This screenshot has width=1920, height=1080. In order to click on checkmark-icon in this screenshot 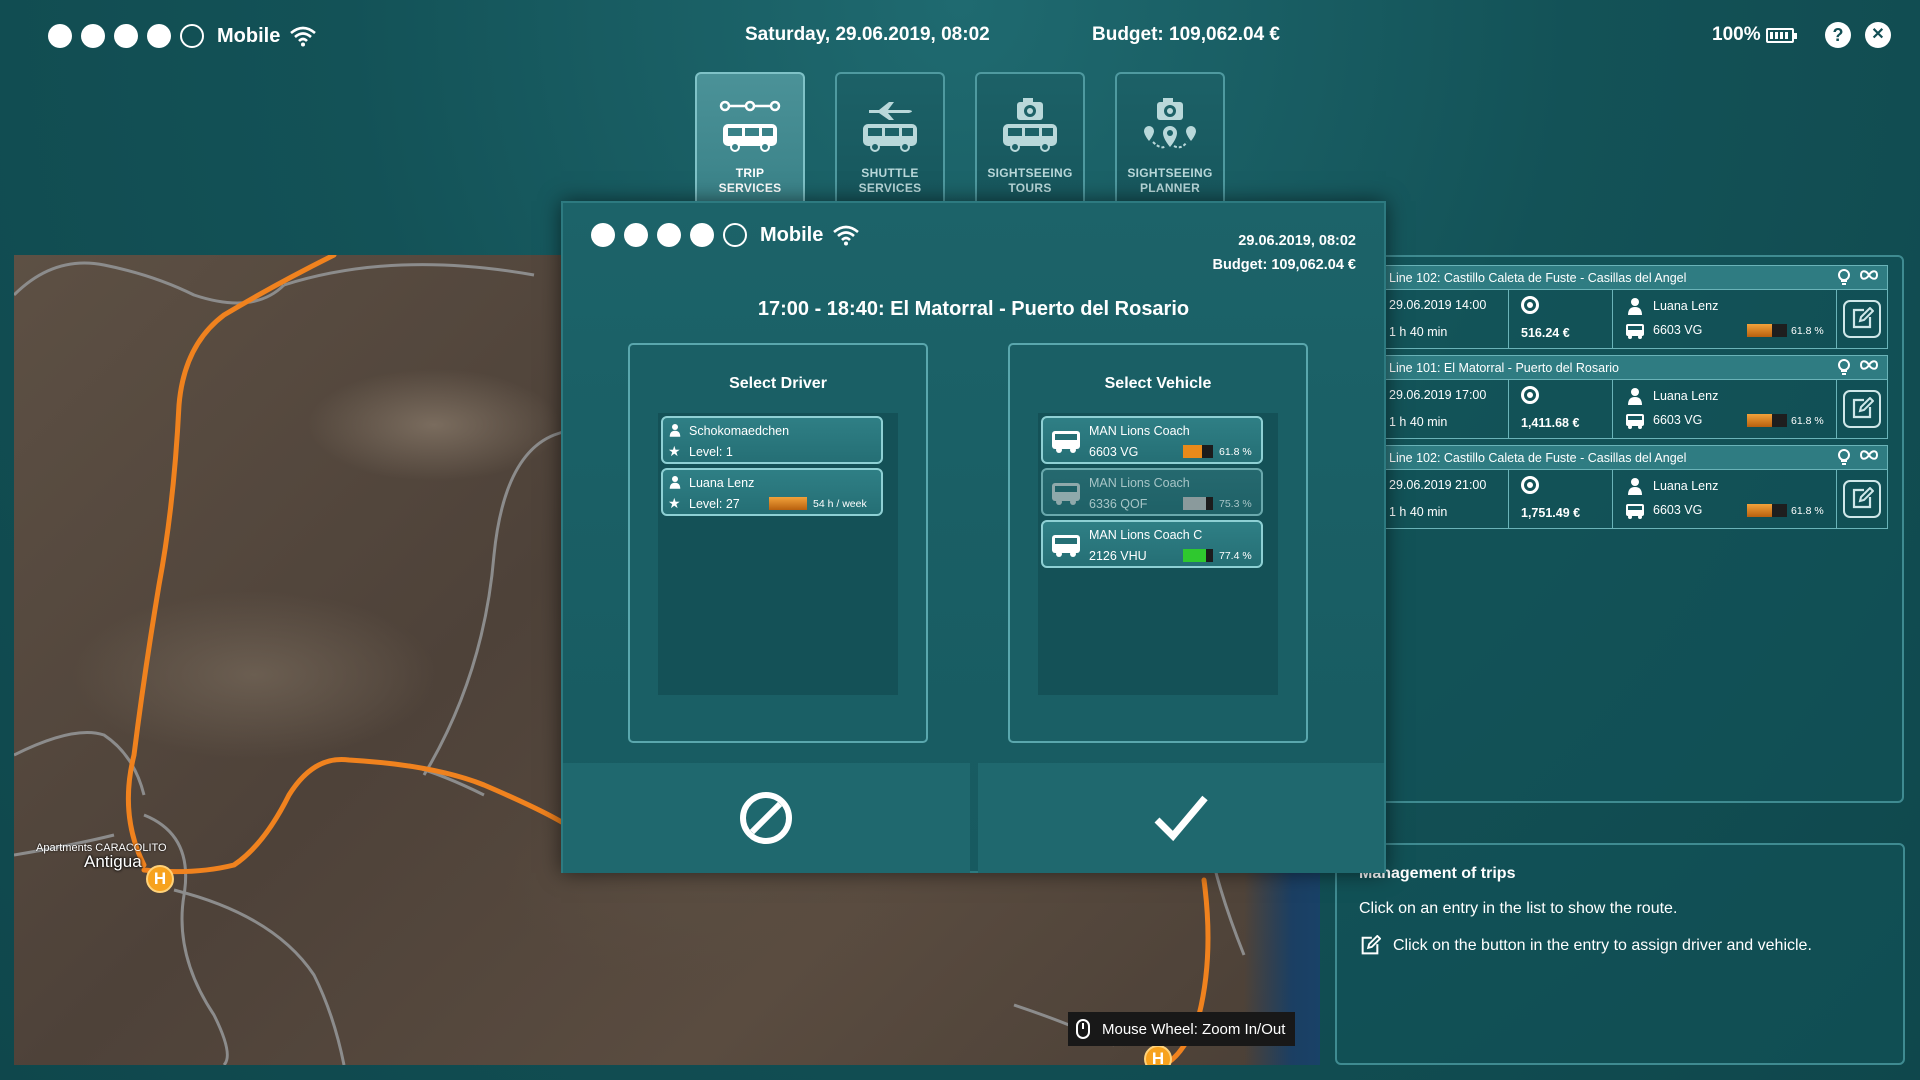, I will do `click(1181, 818)`.